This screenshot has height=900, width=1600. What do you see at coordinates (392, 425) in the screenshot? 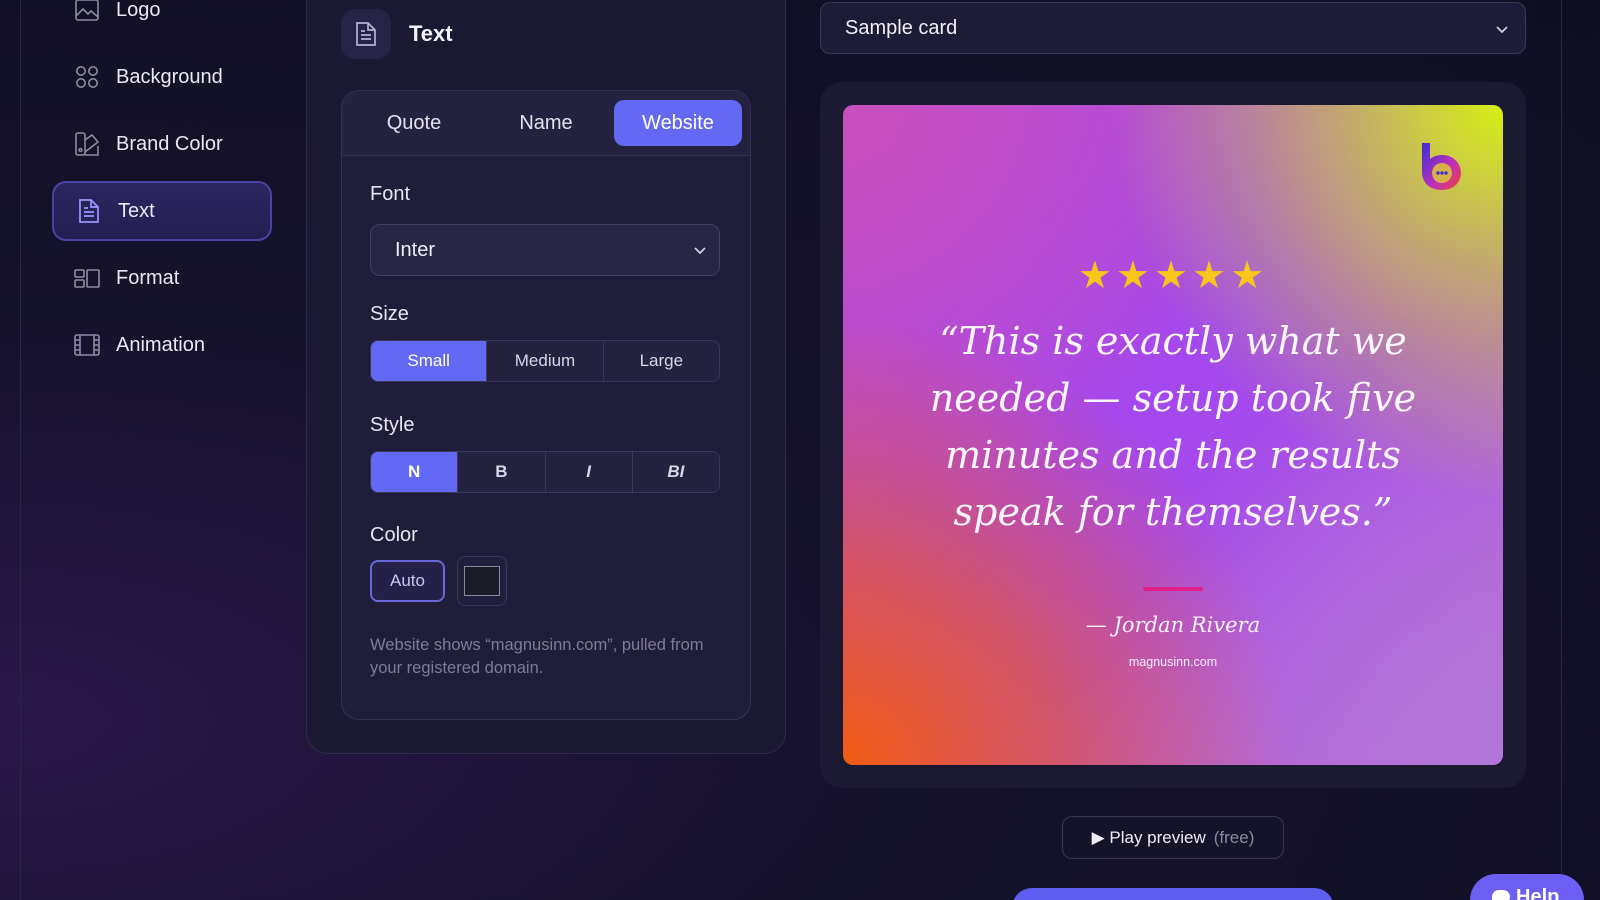
I see `style-label: Style` at bounding box center [392, 425].